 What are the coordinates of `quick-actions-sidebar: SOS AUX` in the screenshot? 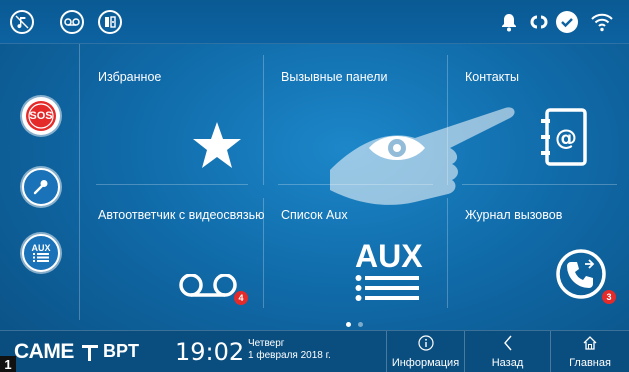 It's located at (40, 182).